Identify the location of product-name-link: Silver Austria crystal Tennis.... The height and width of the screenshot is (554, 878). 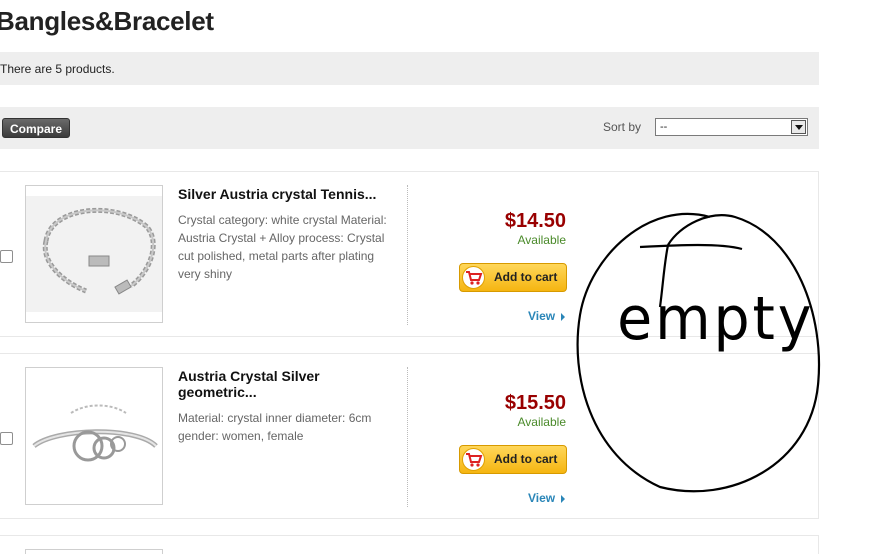
(285, 194).